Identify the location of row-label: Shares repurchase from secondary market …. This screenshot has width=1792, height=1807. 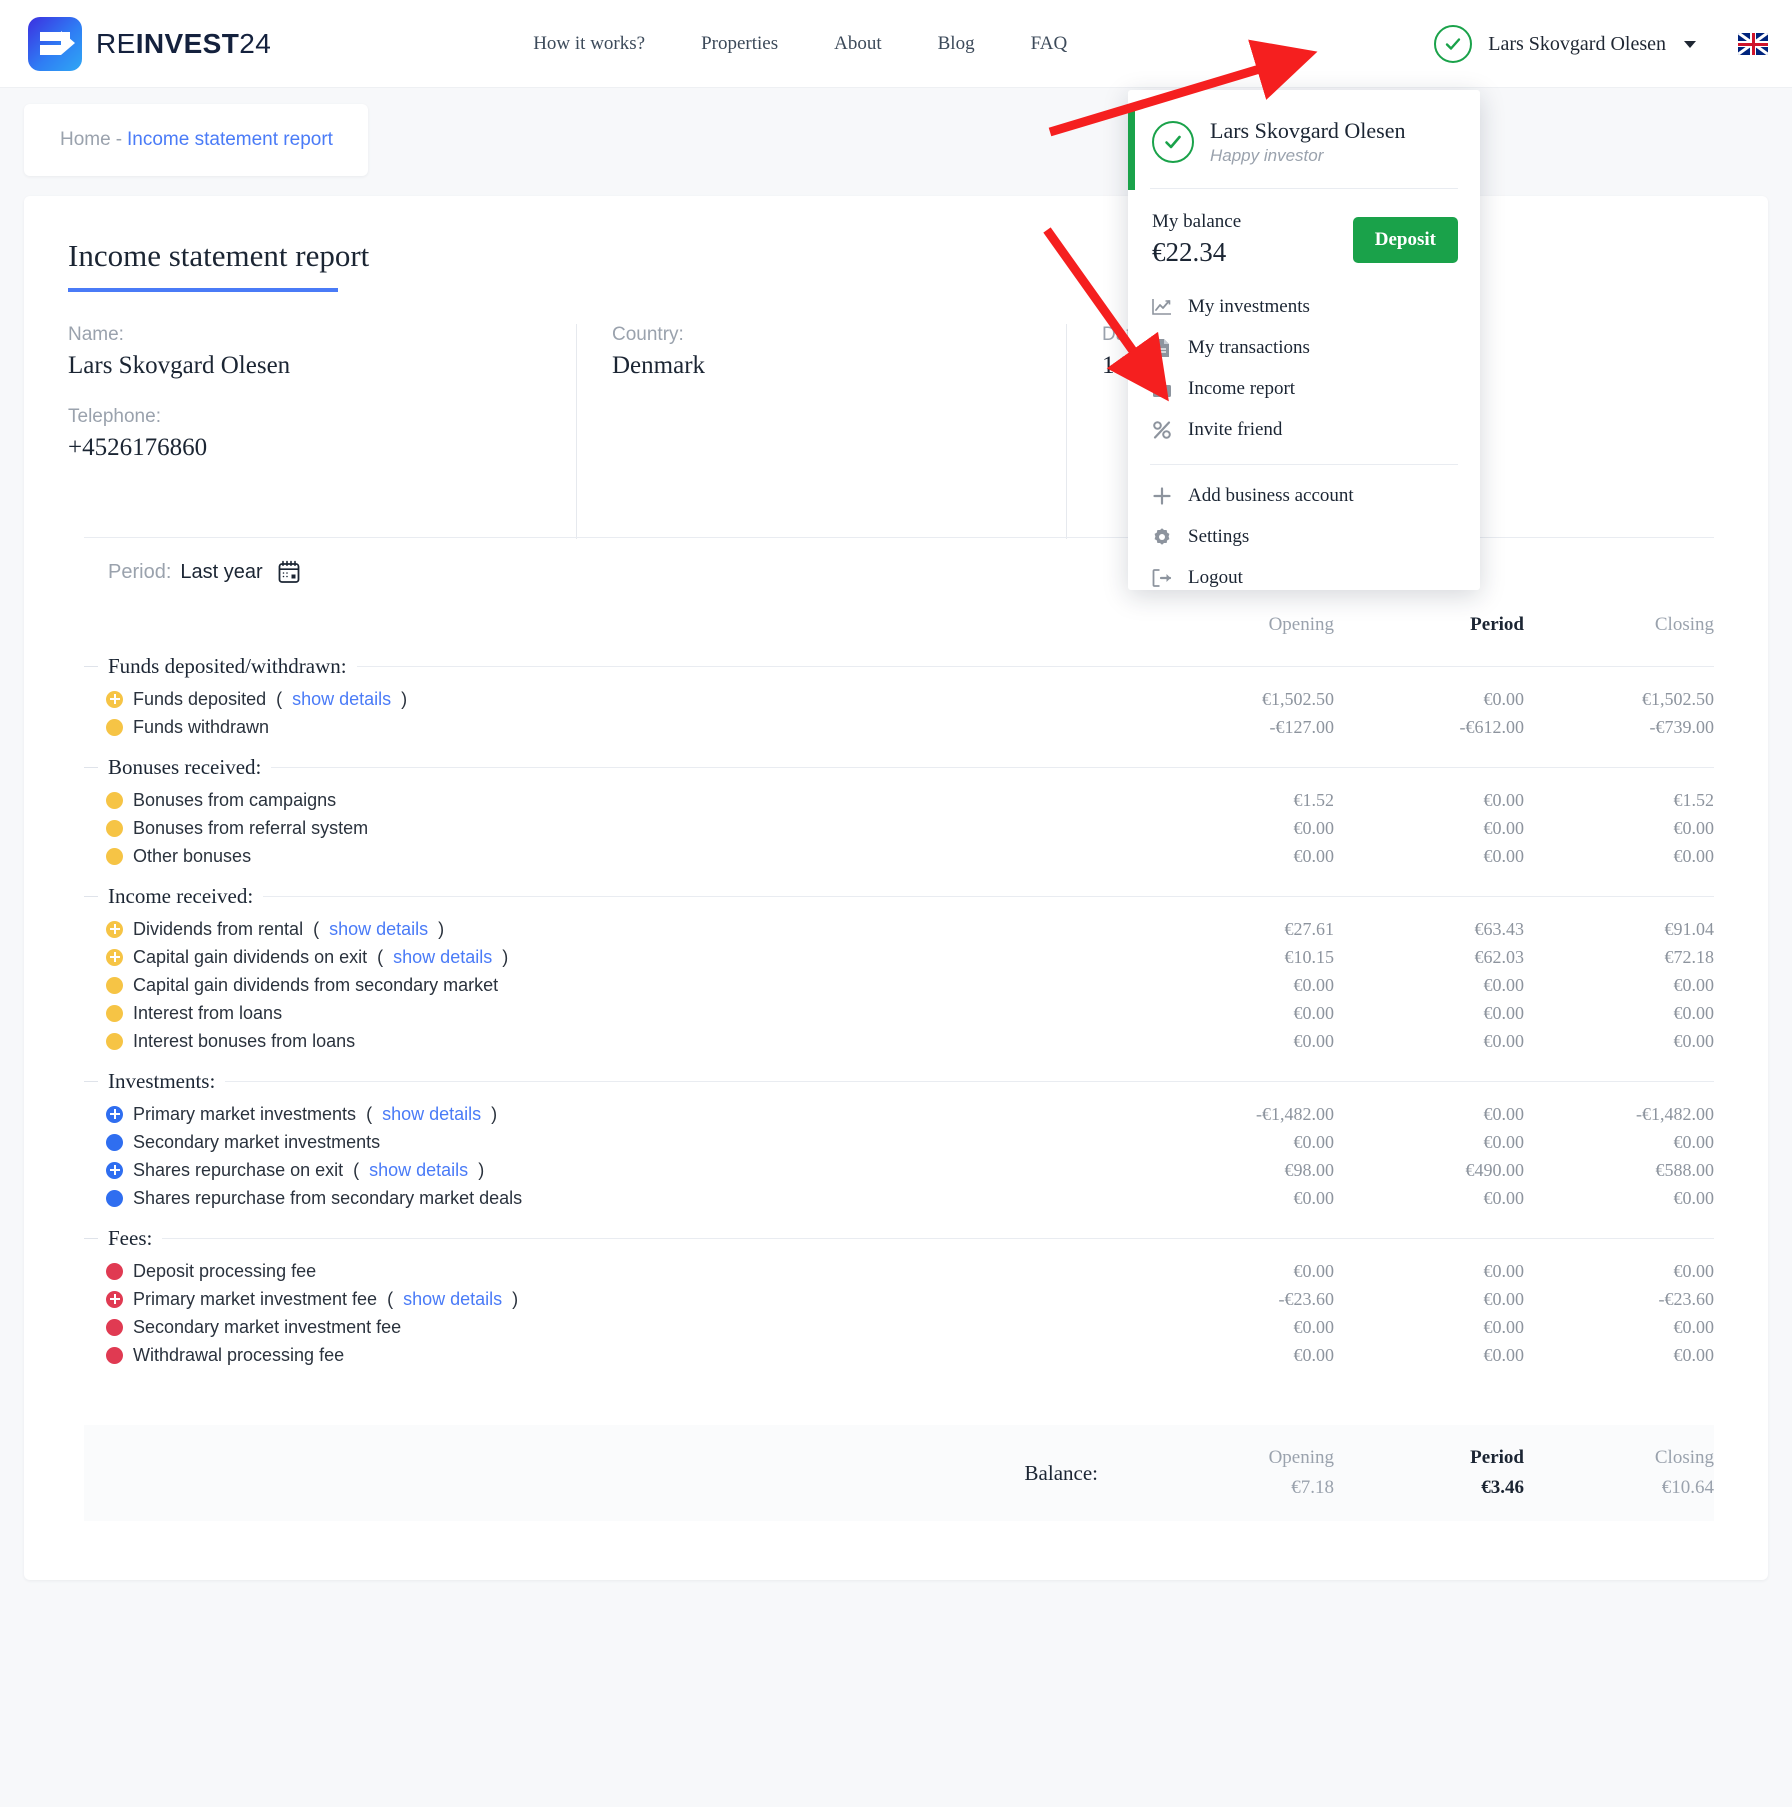
(328, 1197).